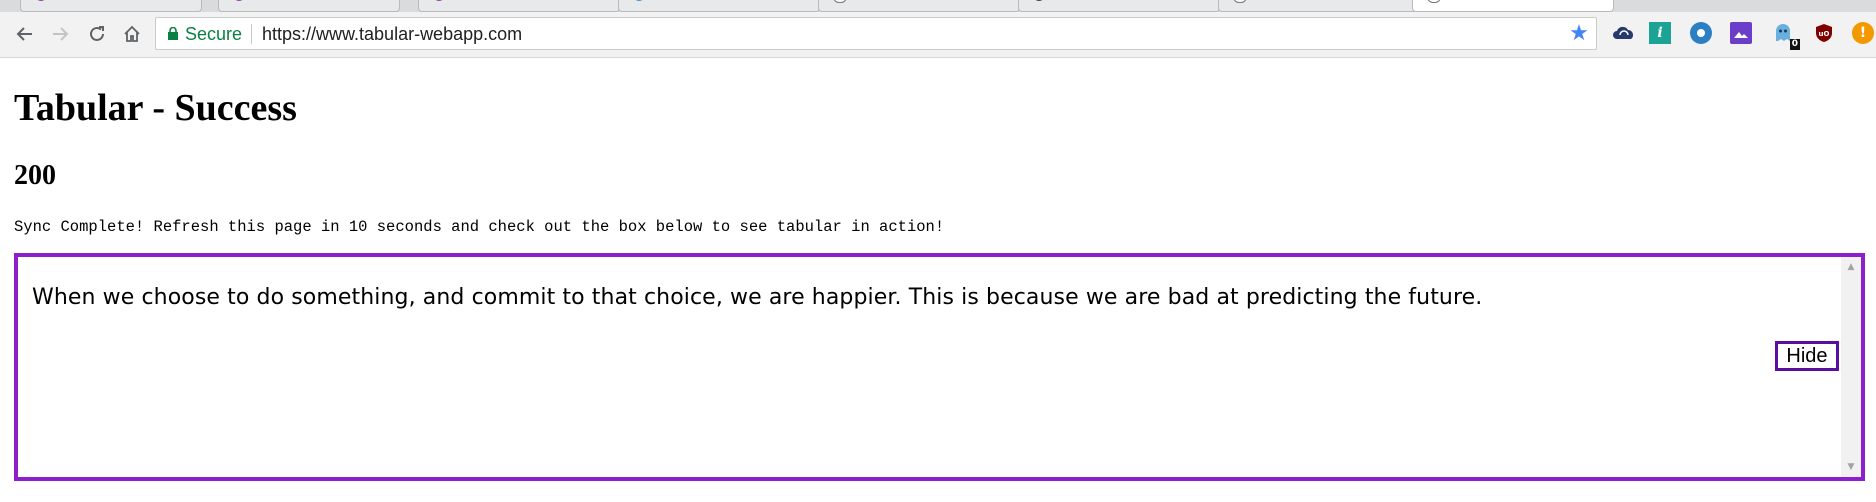  I want to click on forward-arrow-icon, so click(61, 34).